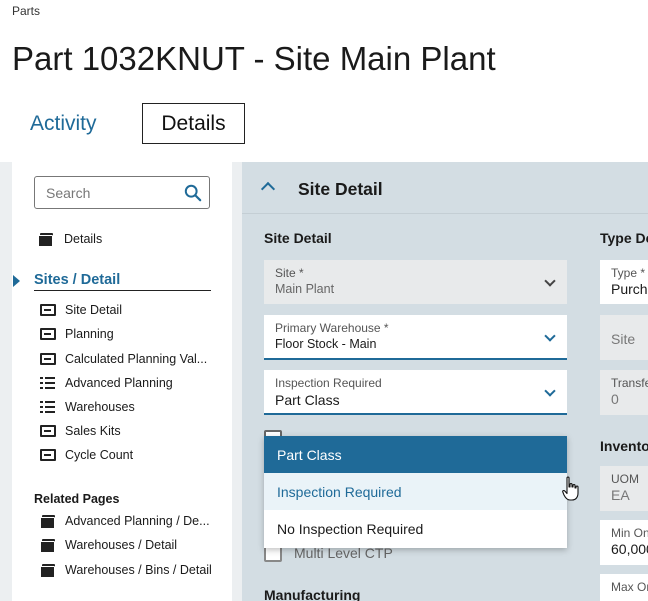  Describe the element at coordinates (63, 123) in the screenshot. I see `tab-activity: Activity` at that location.